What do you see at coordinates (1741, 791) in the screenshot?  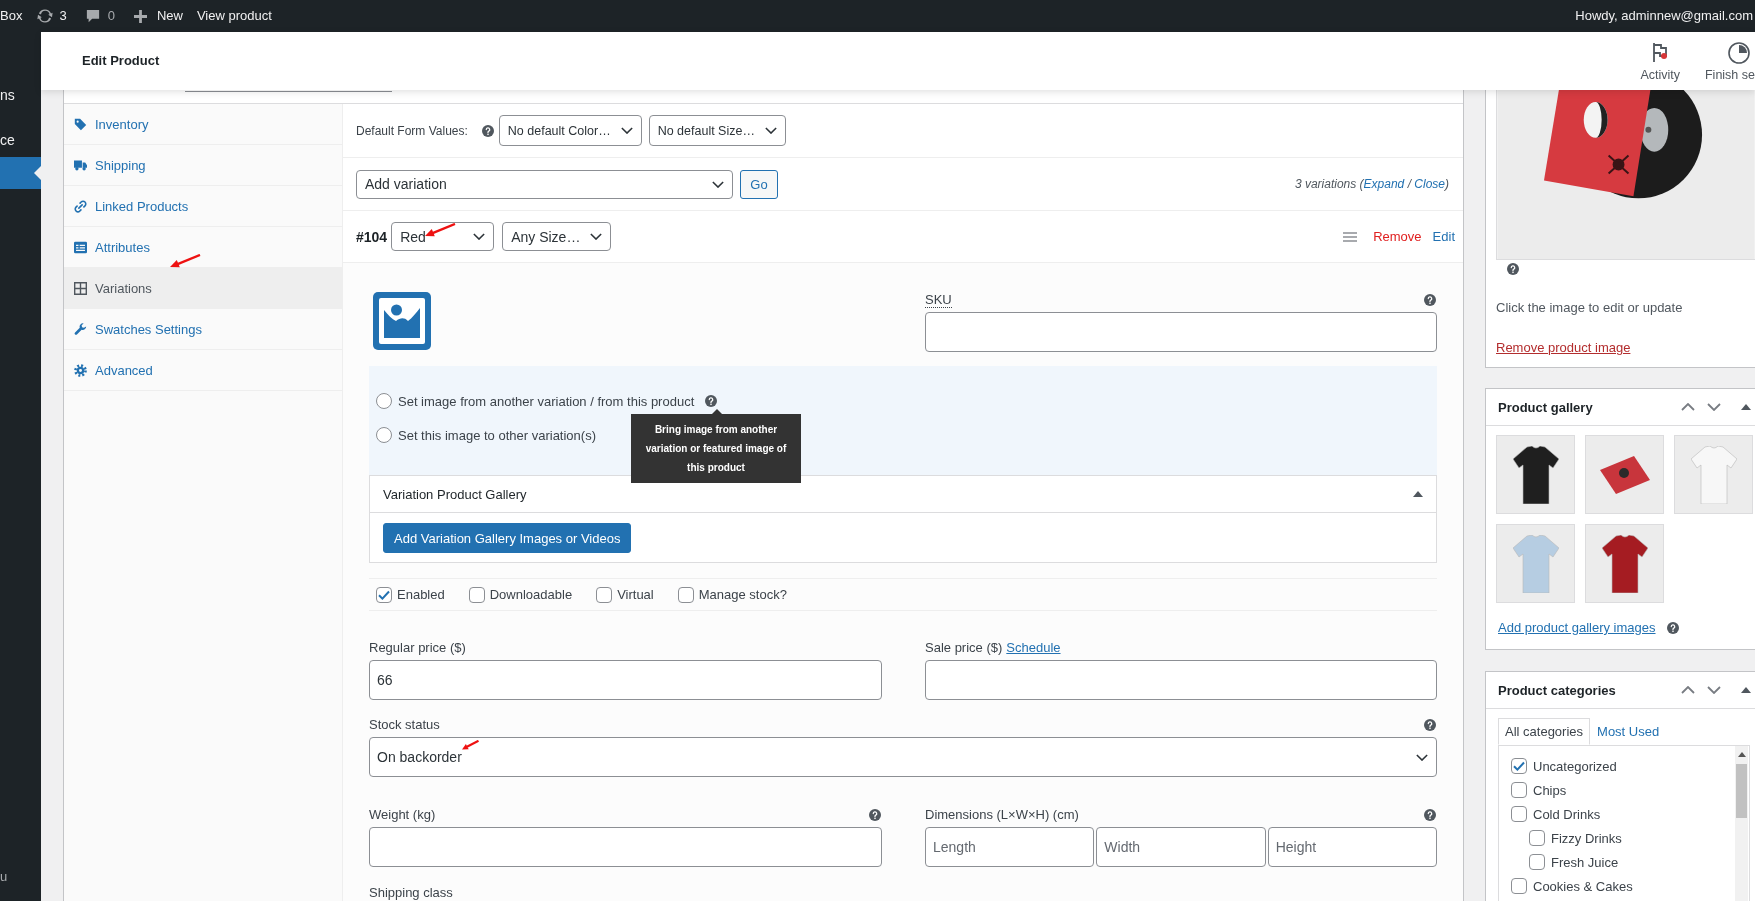 I see `scrollbar-thumb` at bounding box center [1741, 791].